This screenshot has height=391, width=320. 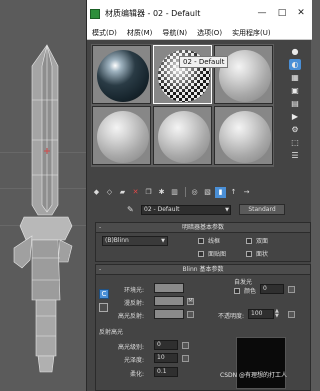 I want to click on lock-diffuse-specular-button, so click(x=103, y=307).